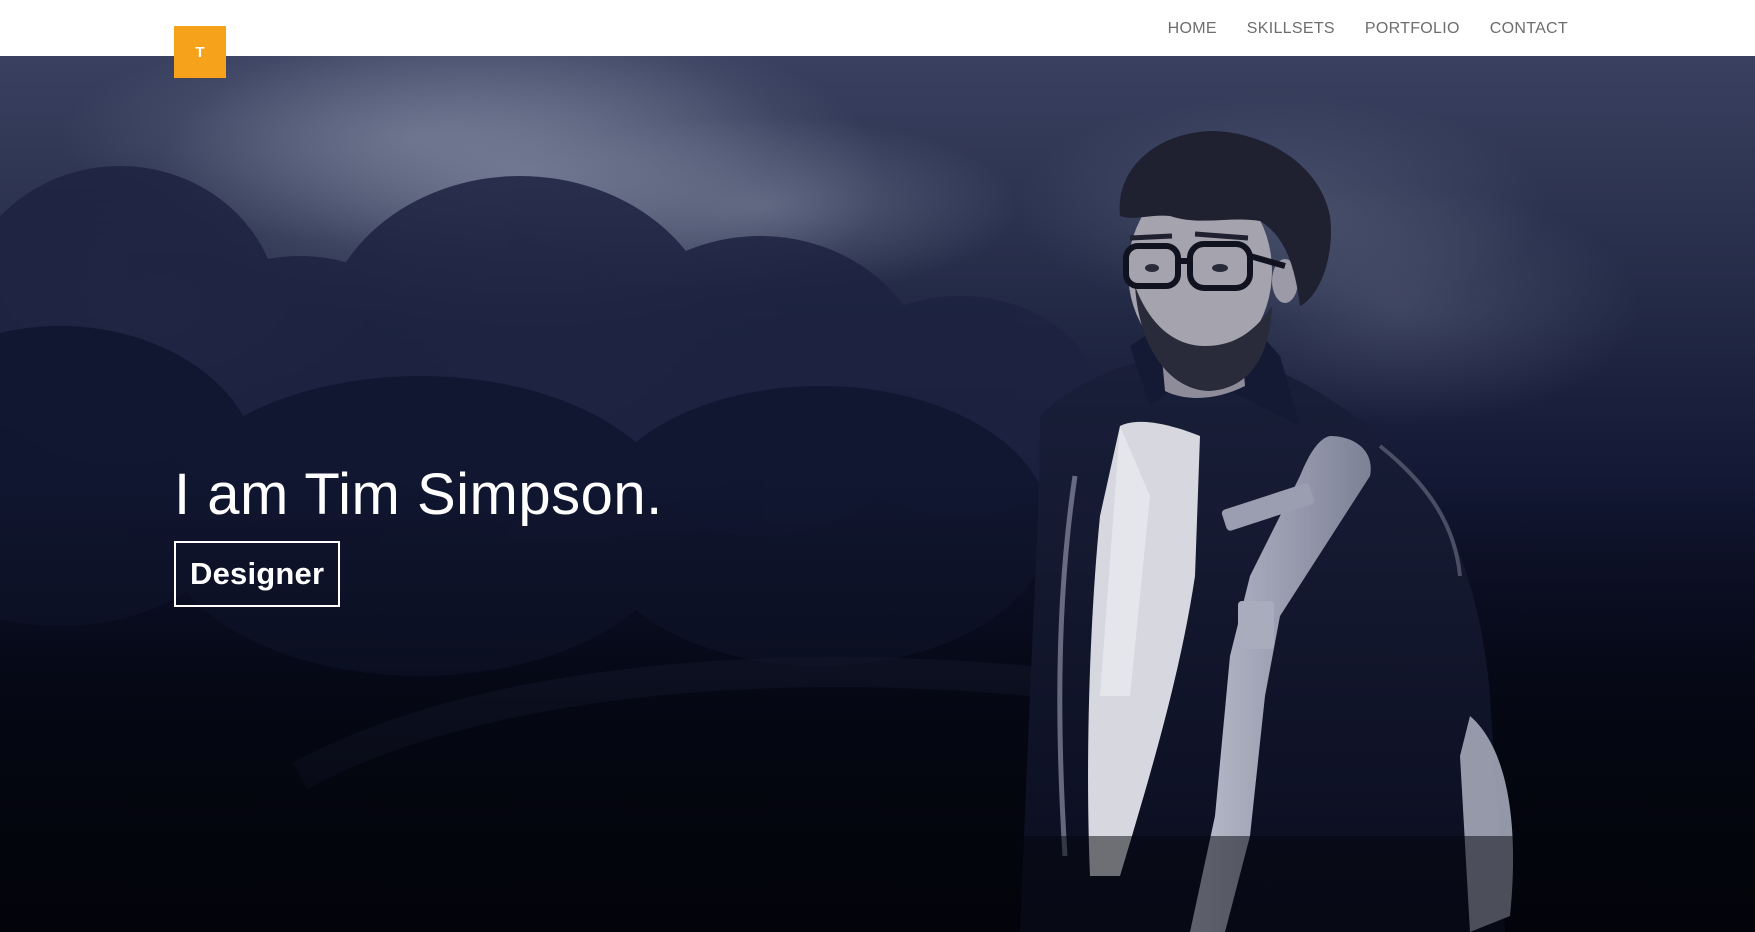  What do you see at coordinates (1412, 29) in the screenshot?
I see `nav-portfolio-link: PORTFOLIO` at bounding box center [1412, 29].